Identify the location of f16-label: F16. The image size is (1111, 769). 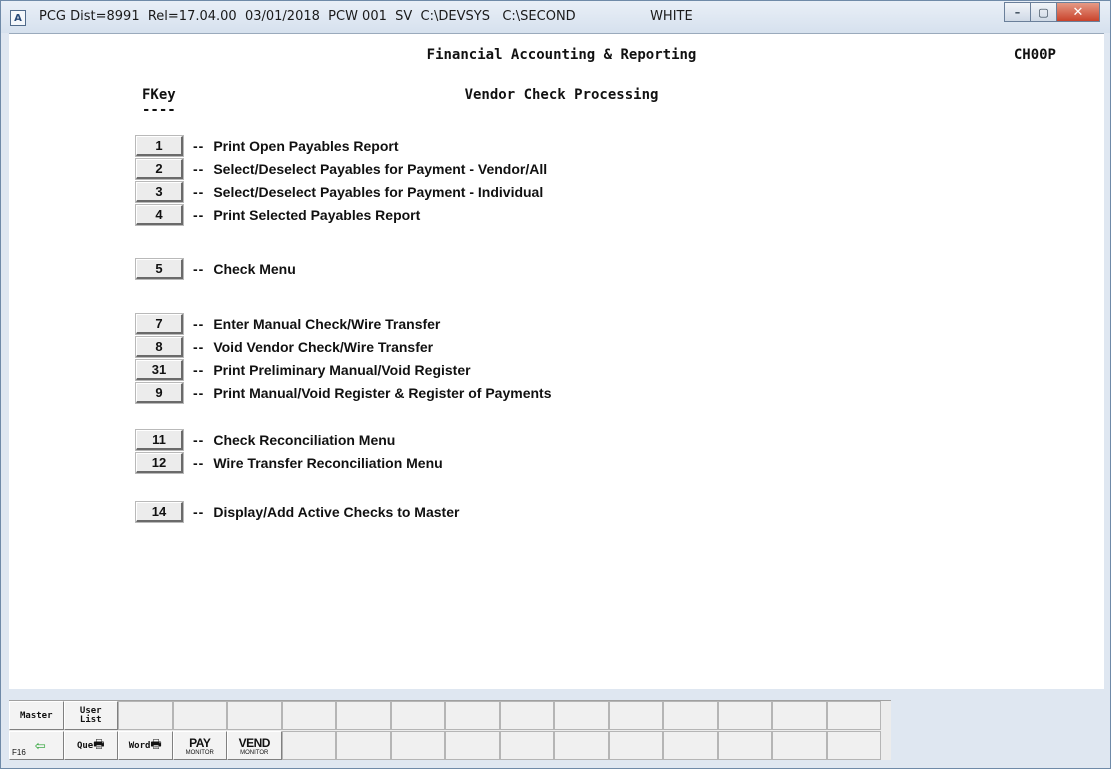
(19, 752).